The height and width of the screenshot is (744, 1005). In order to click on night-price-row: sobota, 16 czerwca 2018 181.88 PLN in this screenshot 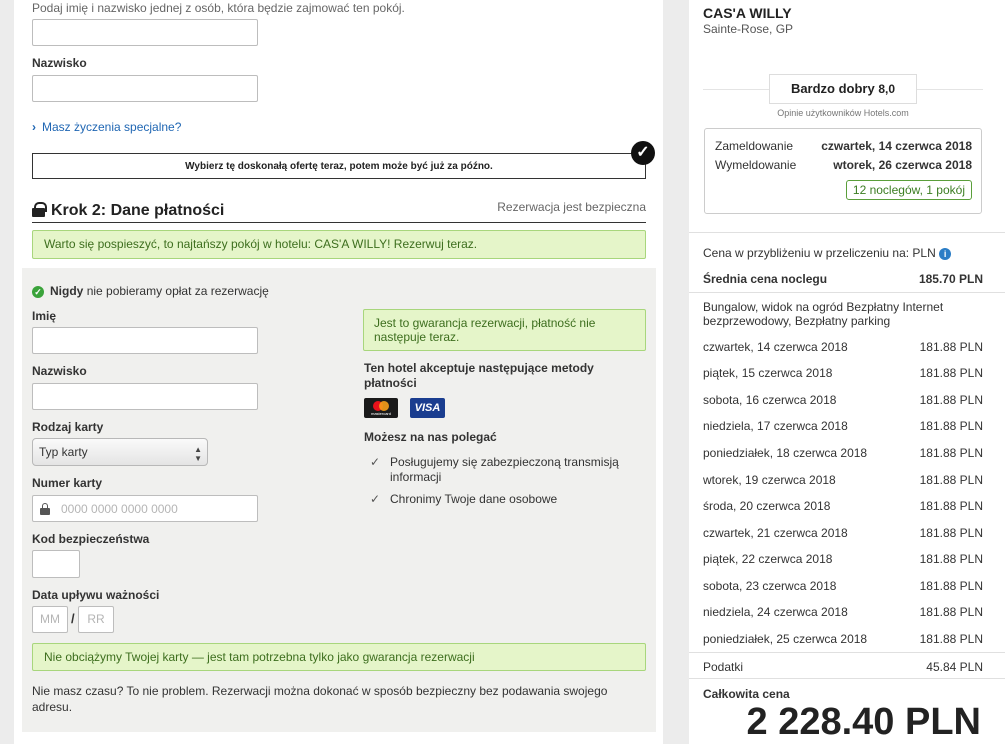, I will do `click(843, 400)`.